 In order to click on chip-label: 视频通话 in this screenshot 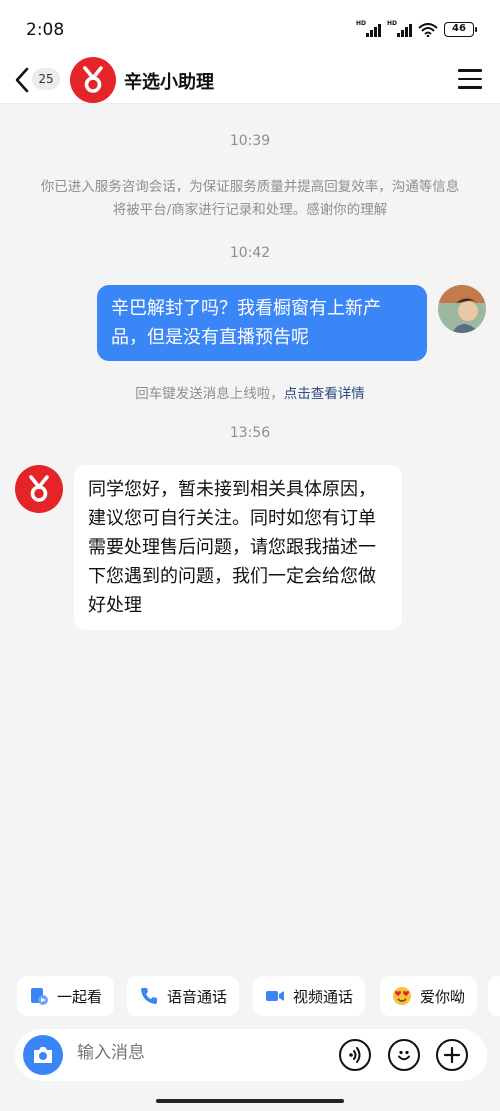, I will do `click(323, 996)`.